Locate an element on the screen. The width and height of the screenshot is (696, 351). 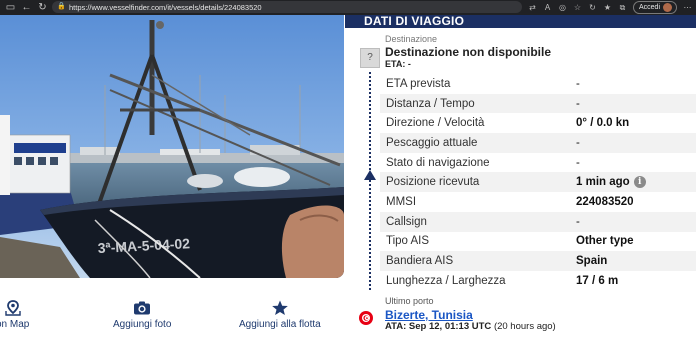
detail-value: Other type is located at coordinates (605, 241).